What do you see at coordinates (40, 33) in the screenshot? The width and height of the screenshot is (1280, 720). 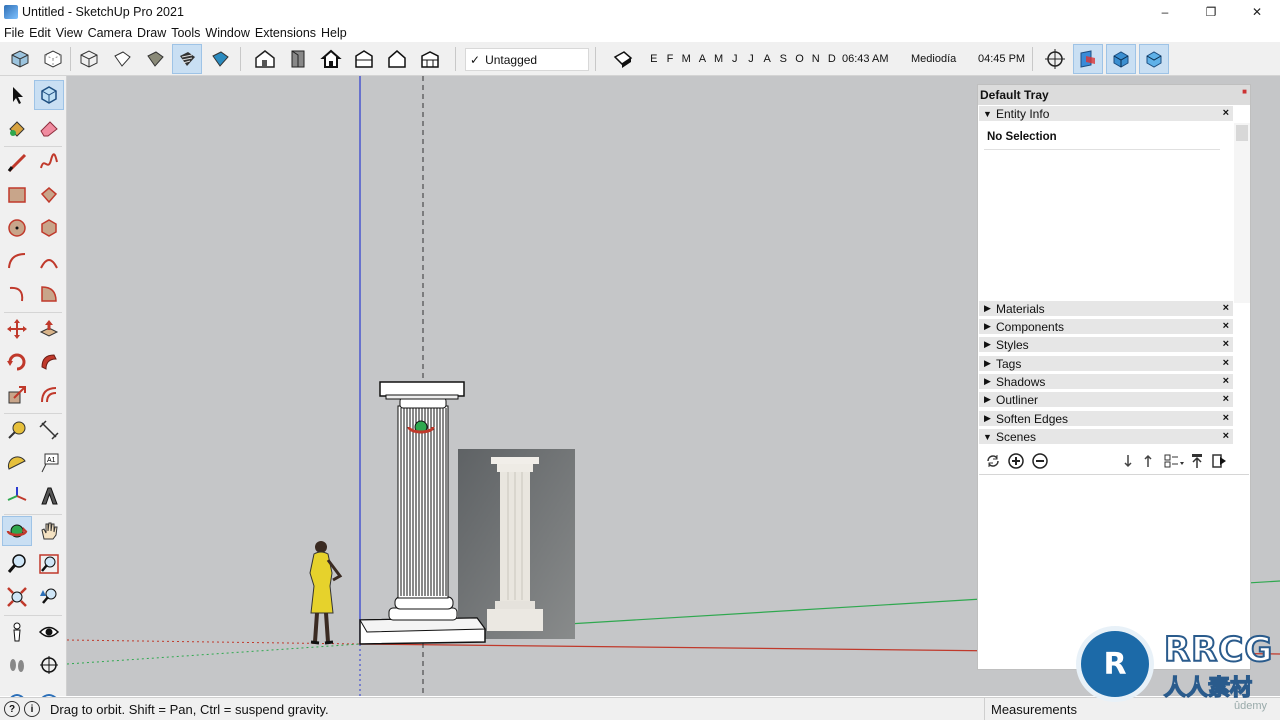 I see `menu-edit: Edit` at bounding box center [40, 33].